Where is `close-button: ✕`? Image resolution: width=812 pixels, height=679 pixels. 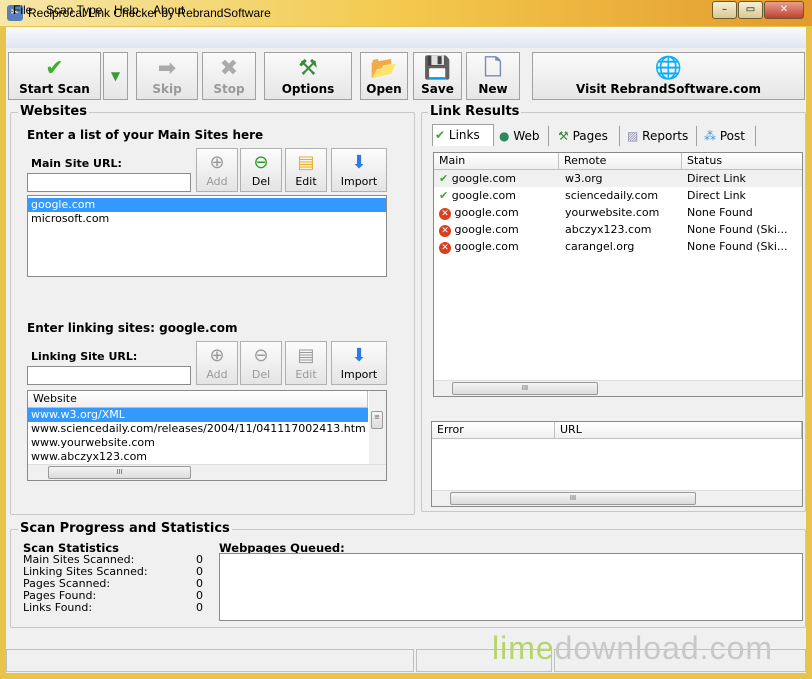 close-button: ✕ is located at coordinates (784, 10).